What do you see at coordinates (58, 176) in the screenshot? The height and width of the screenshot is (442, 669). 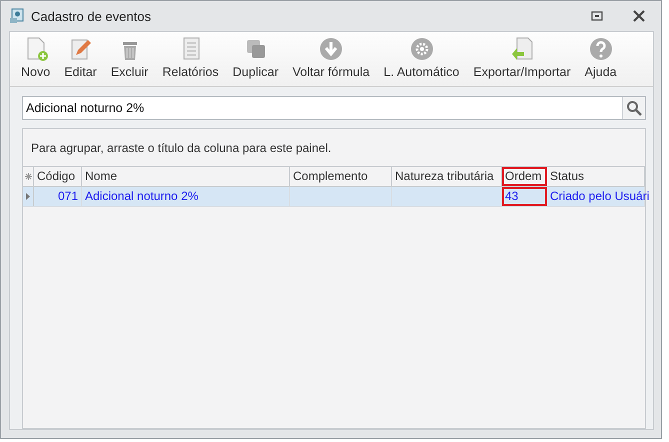 I see `column-header: Código` at bounding box center [58, 176].